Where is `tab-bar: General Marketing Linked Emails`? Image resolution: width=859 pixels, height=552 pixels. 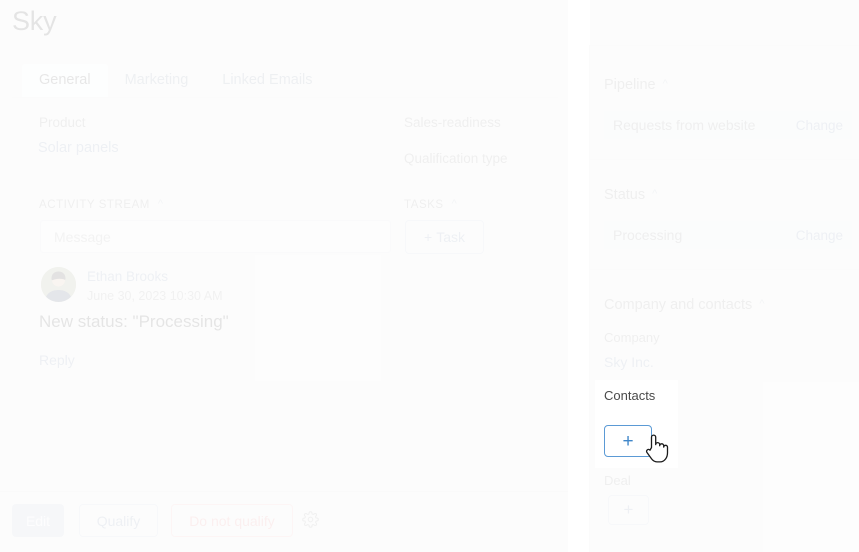
tab-bar: General Marketing Linked Emails is located at coordinates (176, 79).